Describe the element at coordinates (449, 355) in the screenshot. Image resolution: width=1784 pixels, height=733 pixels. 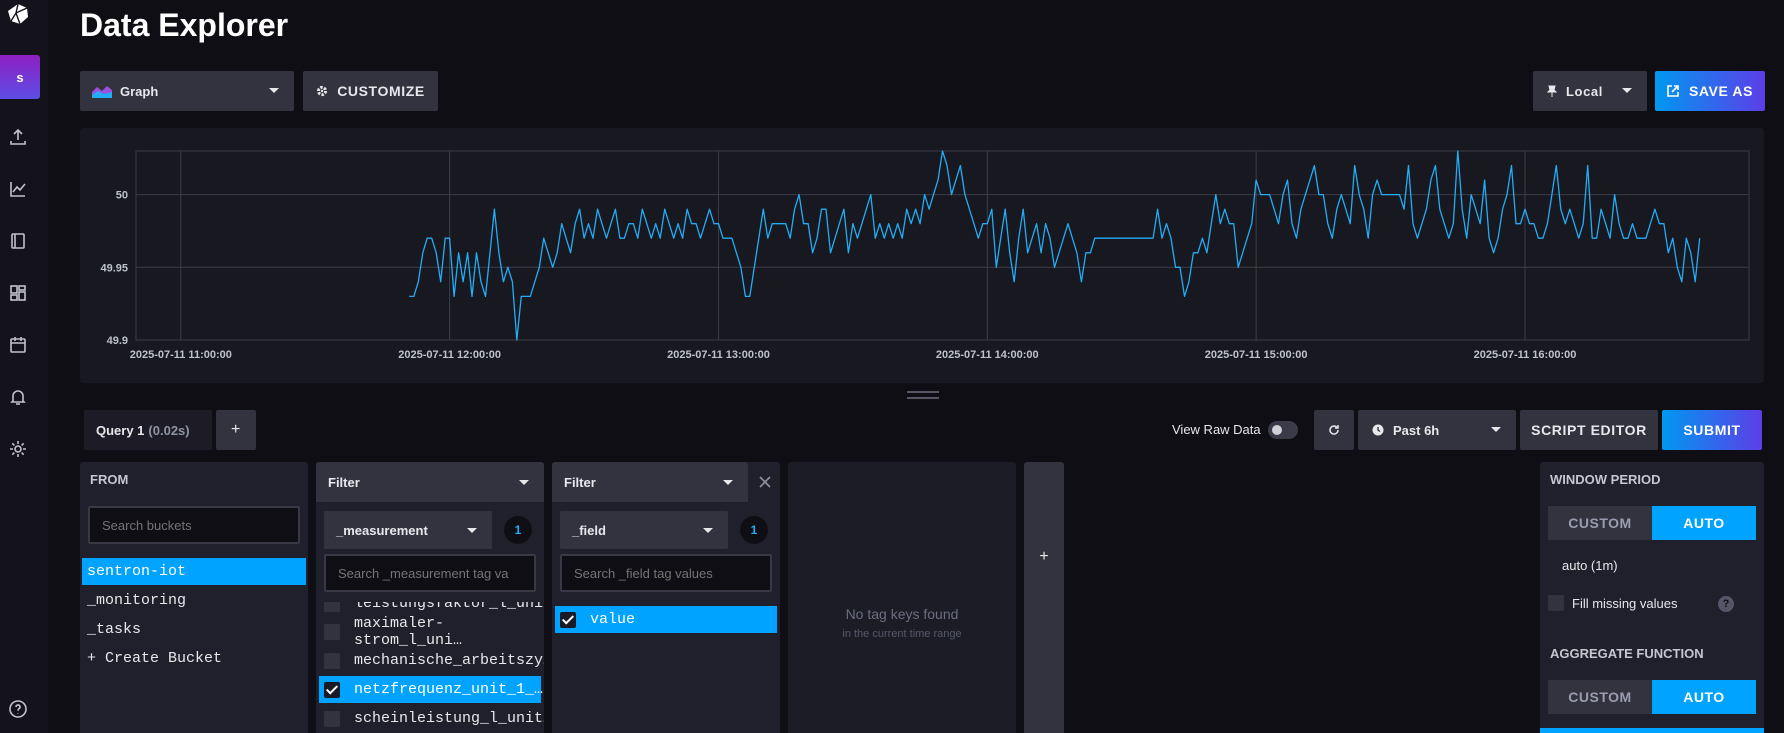
I see `x-tick-label: 2025-07-11 12:00:00` at that location.